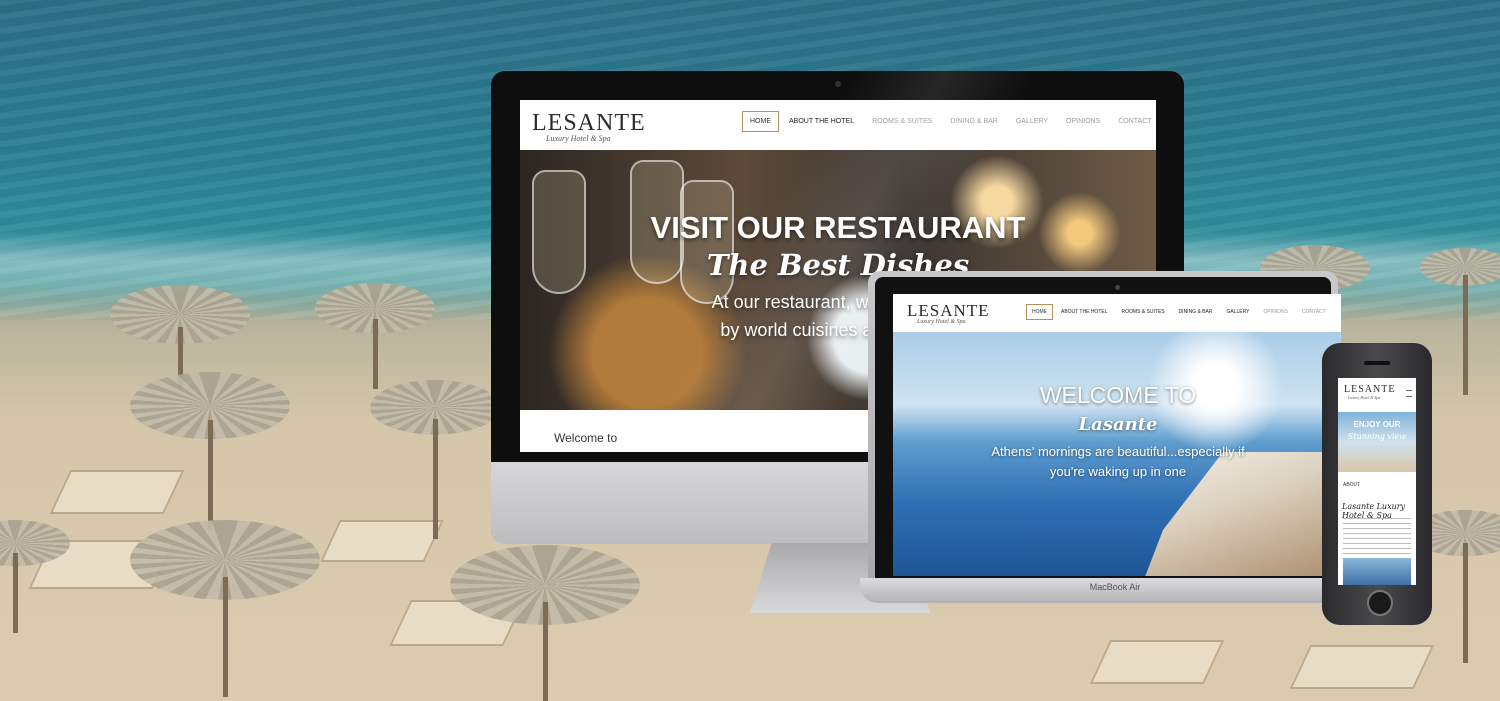 The image size is (1500, 701). Describe the element at coordinates (1377, 537) in the screenshot. I see `body-text-lines` at that location.